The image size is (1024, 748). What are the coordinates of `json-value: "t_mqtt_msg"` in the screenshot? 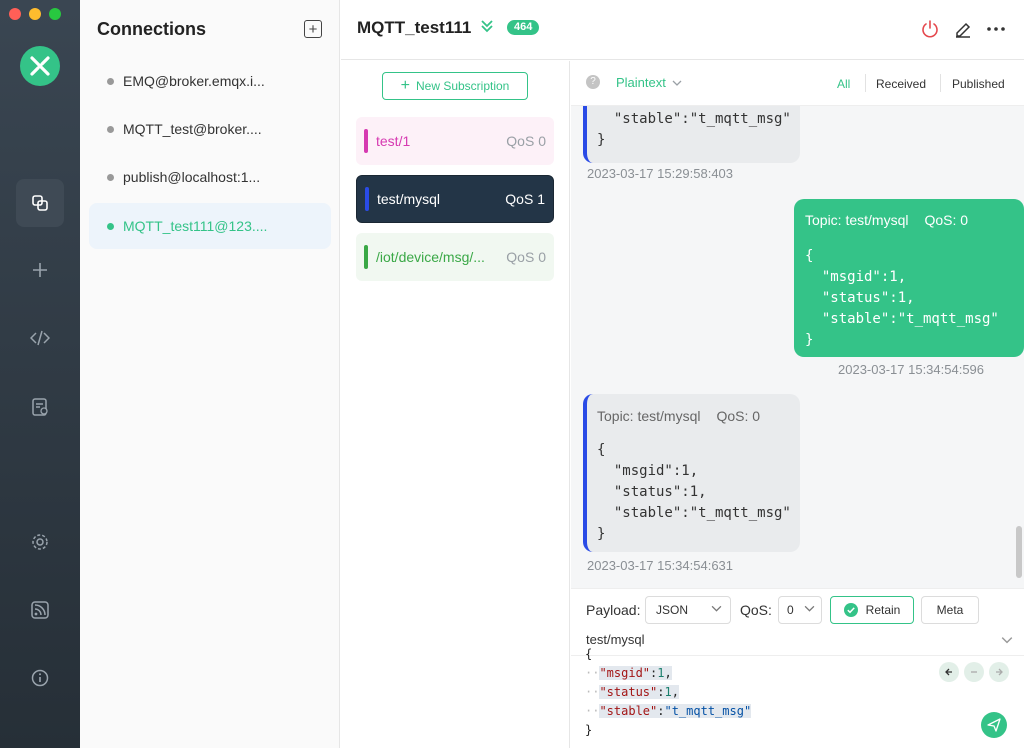 It's located at (708, 711).